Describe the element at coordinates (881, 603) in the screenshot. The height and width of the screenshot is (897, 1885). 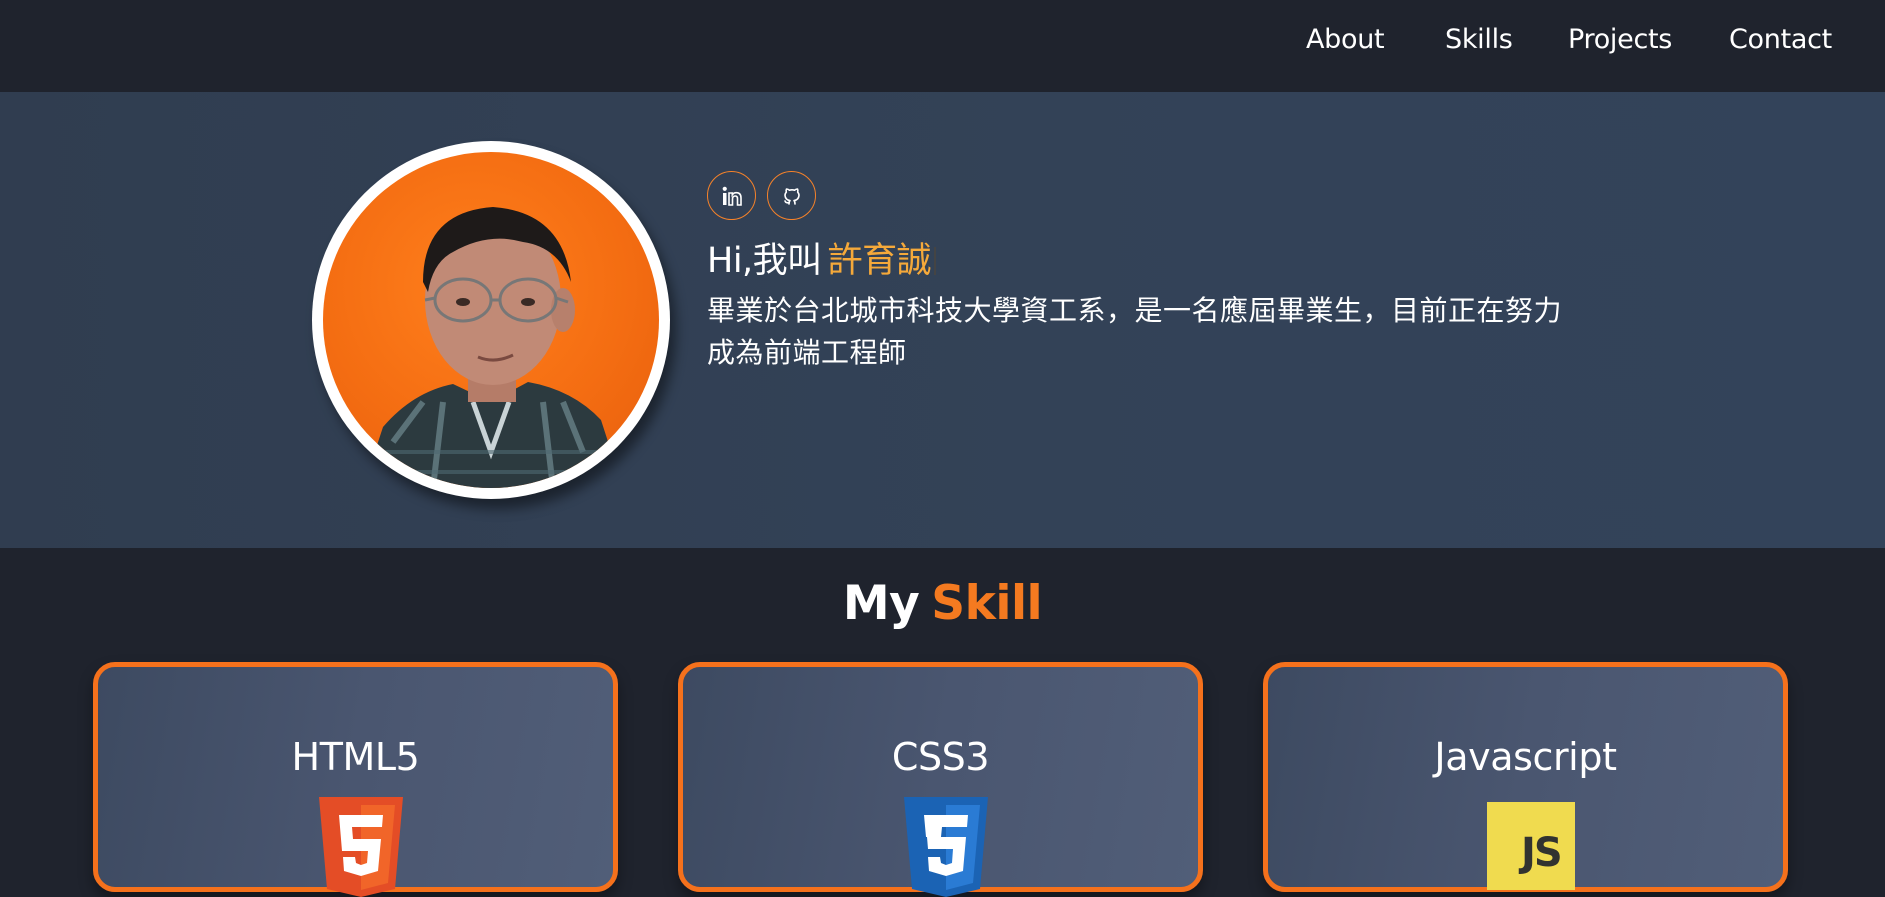
I see `skills-title-prefix: My` at that location.